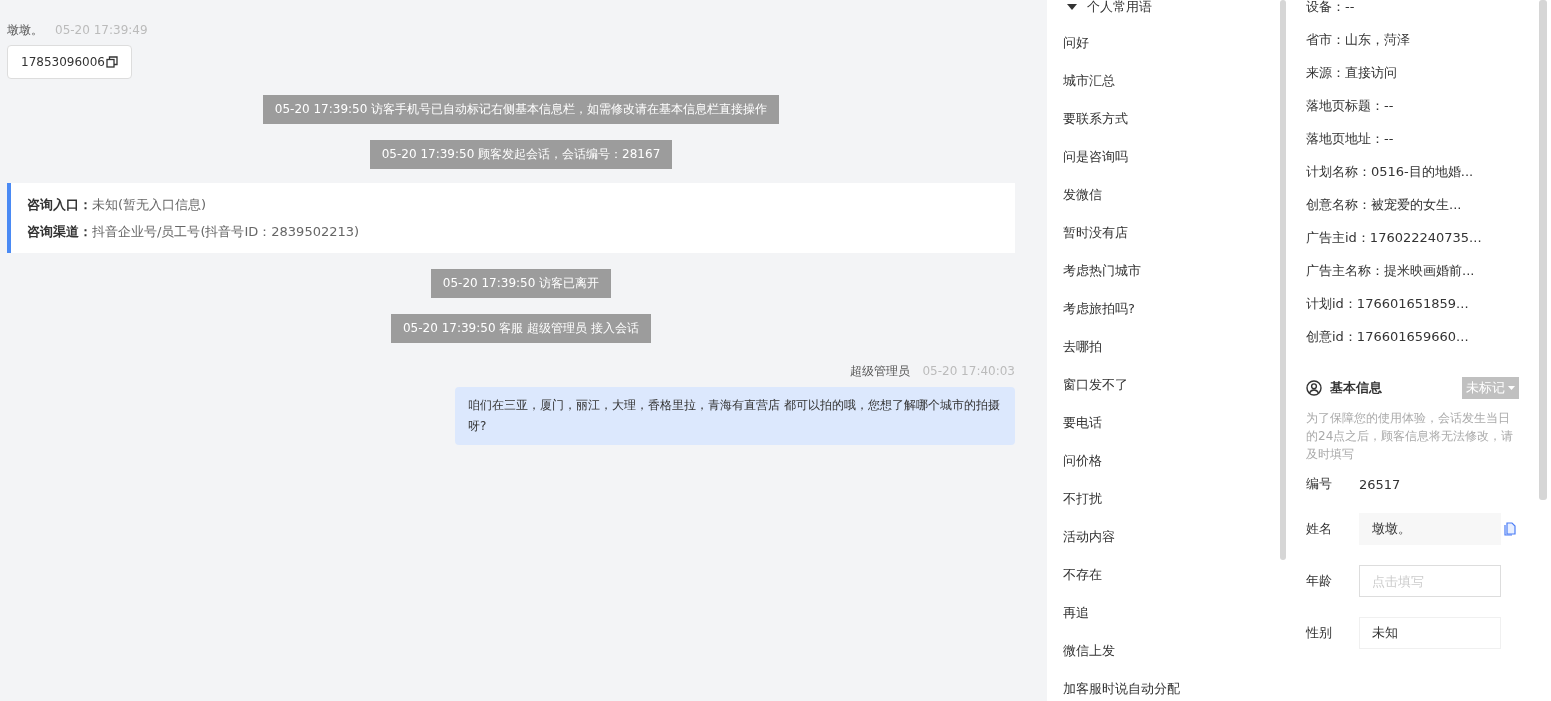 This screenshot has width=1551, height=701. Describe the element at coordinates (1350, 107) in the screenshot. I see `visit-info-row-text: 落地页标题：--` at that location.